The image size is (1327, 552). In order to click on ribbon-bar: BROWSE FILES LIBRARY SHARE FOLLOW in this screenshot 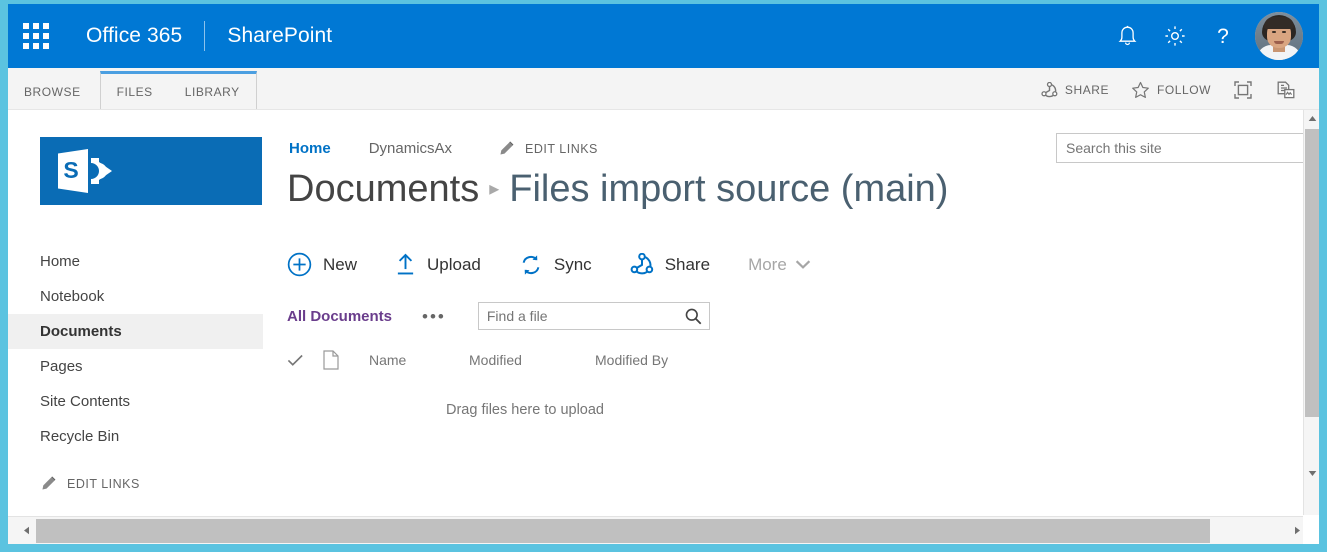, I will do `click(663, 89)`.